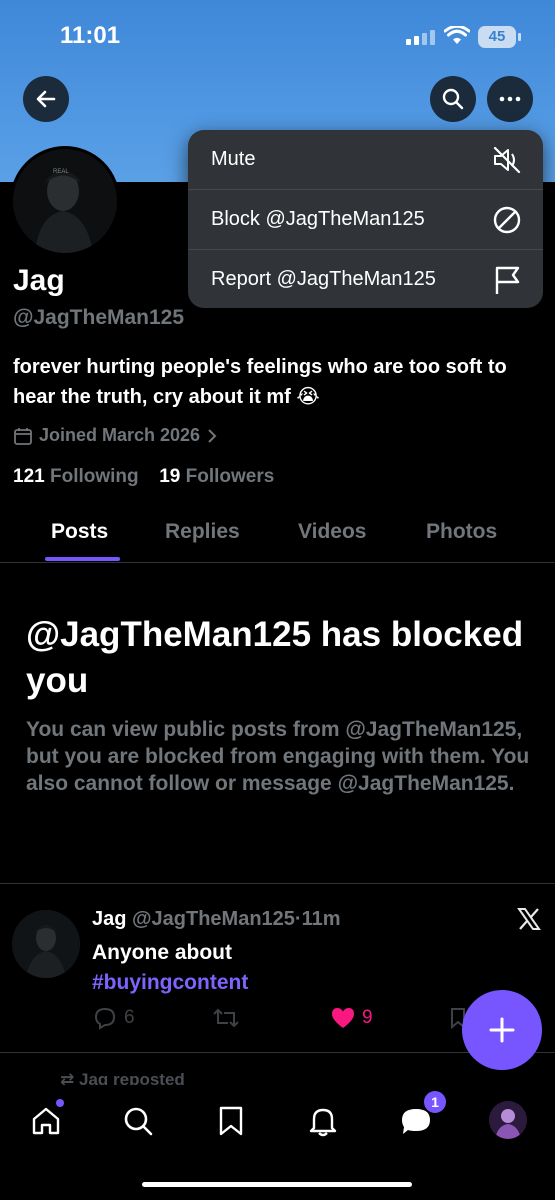 Image resolution: width=555 pixels, height=1200 pixels. Describe the element at coordinates (94, 476) in the screenshot. I see `following-label: Following` at that location.